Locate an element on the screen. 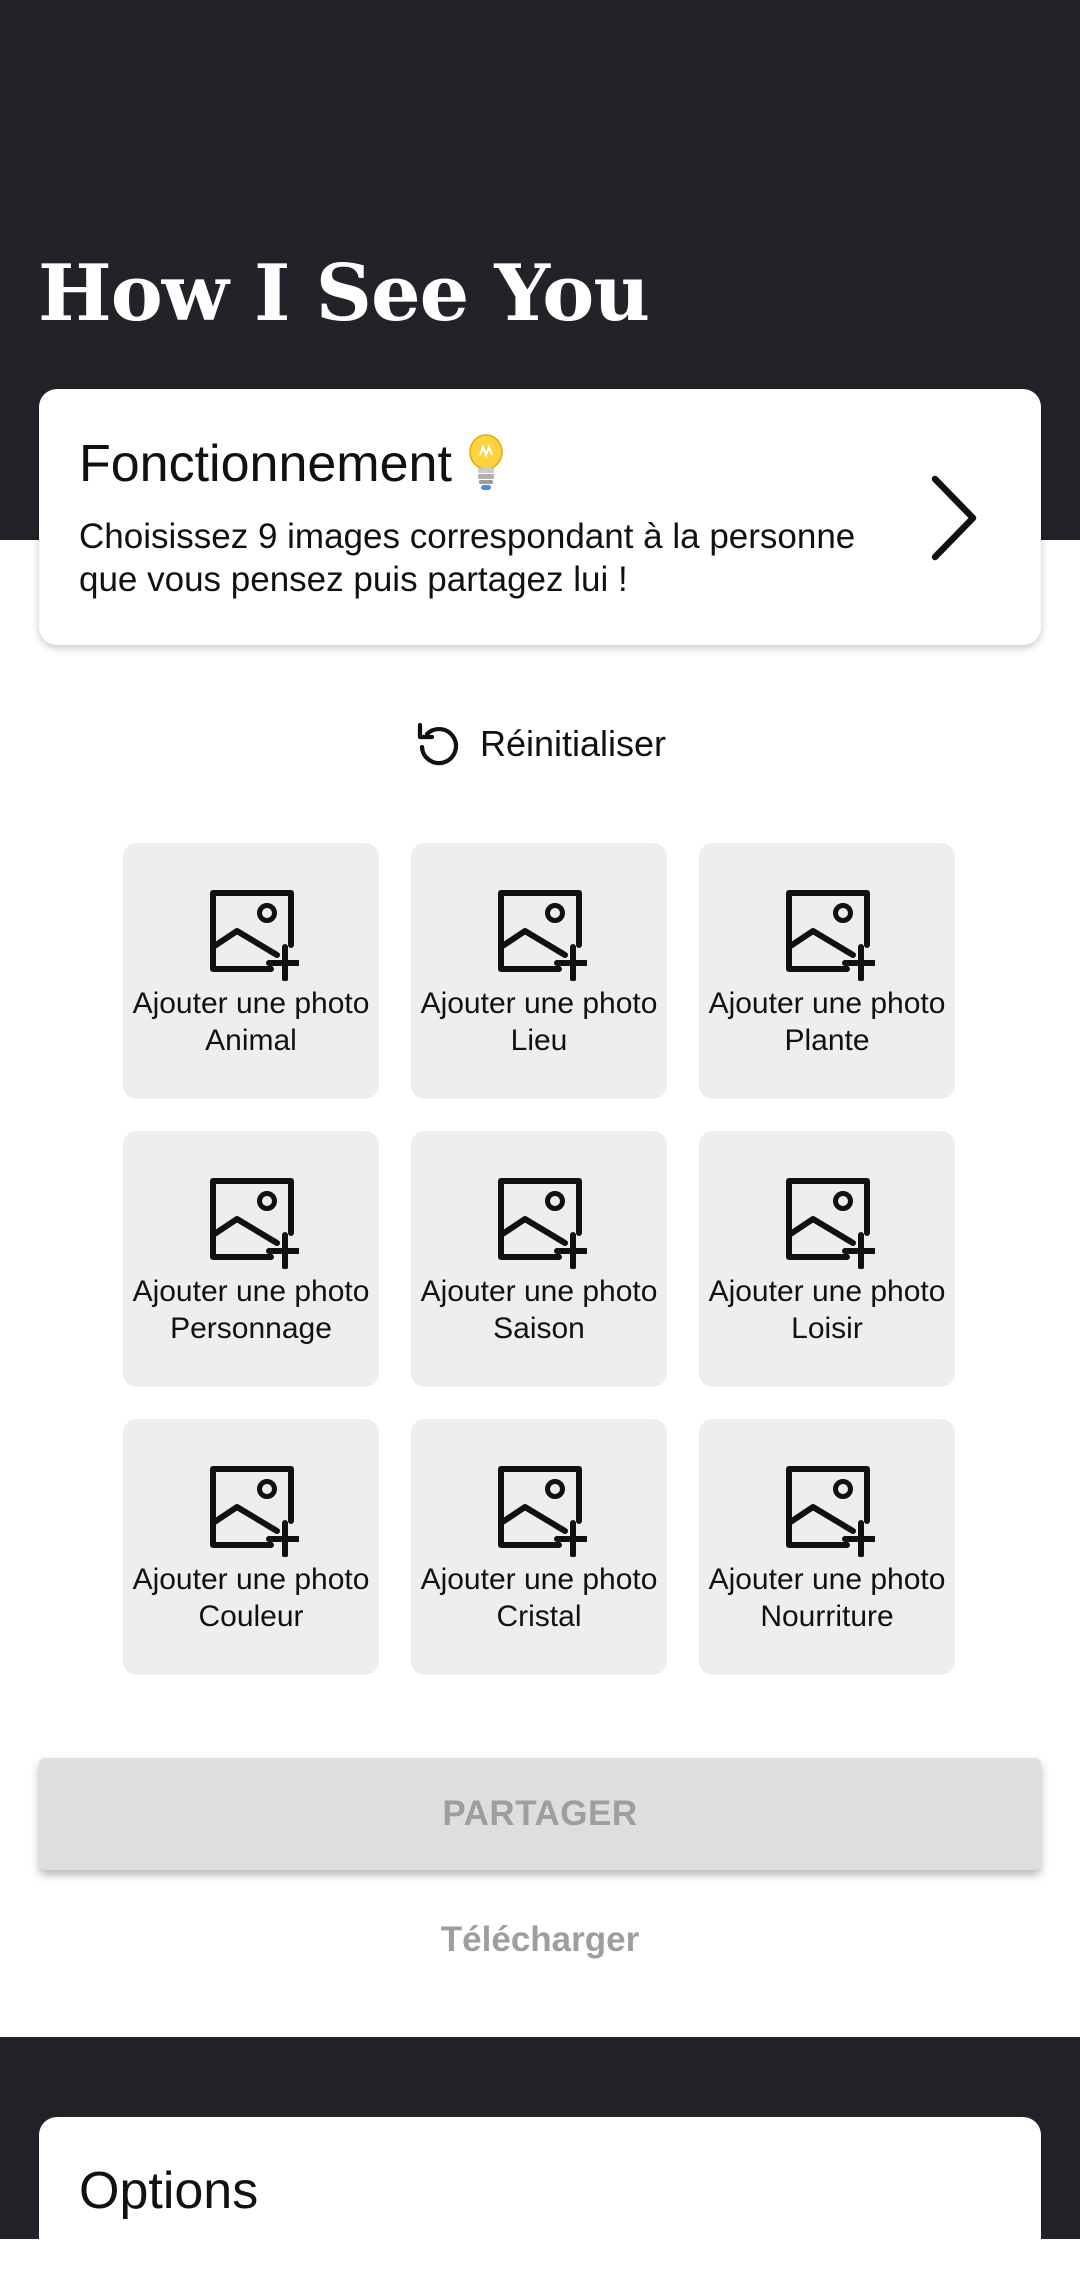 Image resolution: width=1080 pixels, height=2277 pixels. tile-category-label: Loisir is located at coordinates (827, 1328).